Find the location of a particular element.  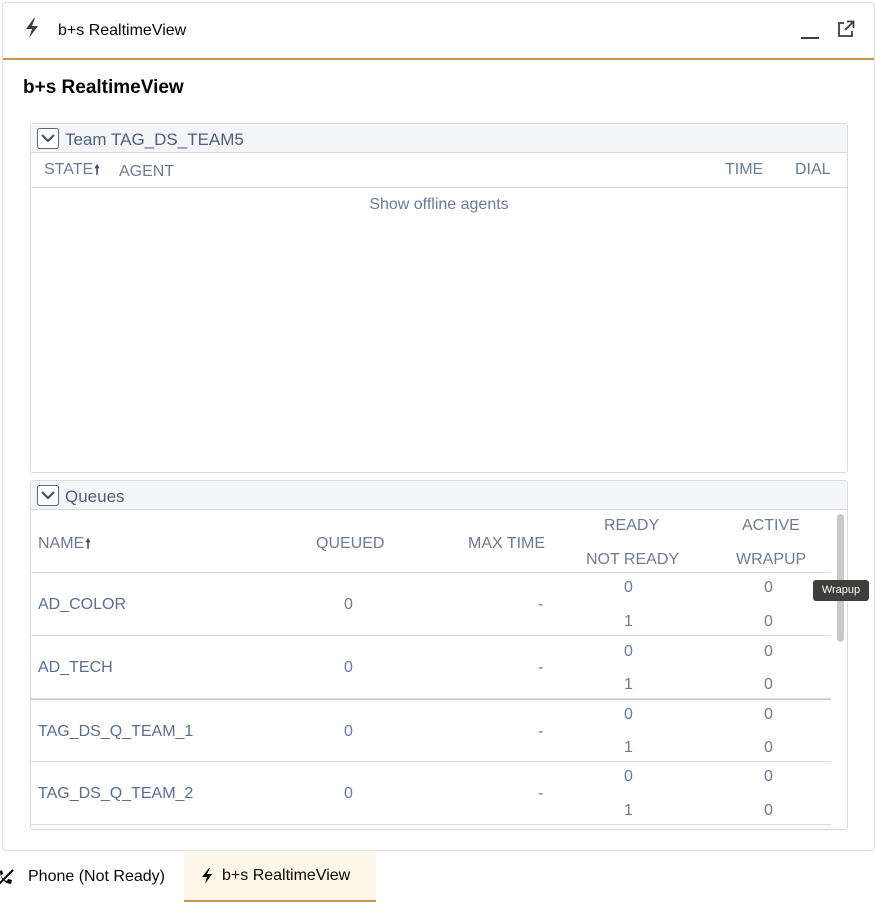

team-card-header: Team TAG_DS_TEAM5 is located at coordinates (439, 138).